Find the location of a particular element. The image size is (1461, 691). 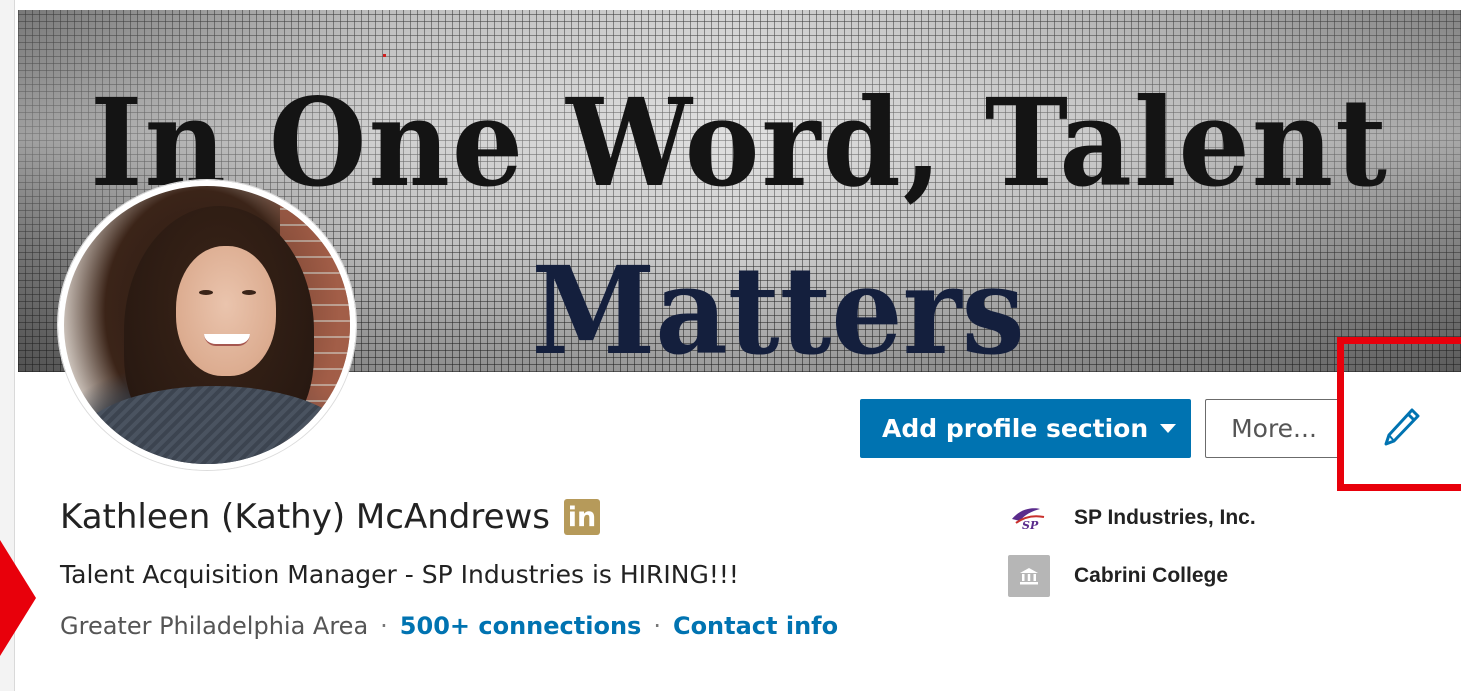

profile-name: Kathleen (Kathy) McAndrews in is located at coordinates (330, 517).